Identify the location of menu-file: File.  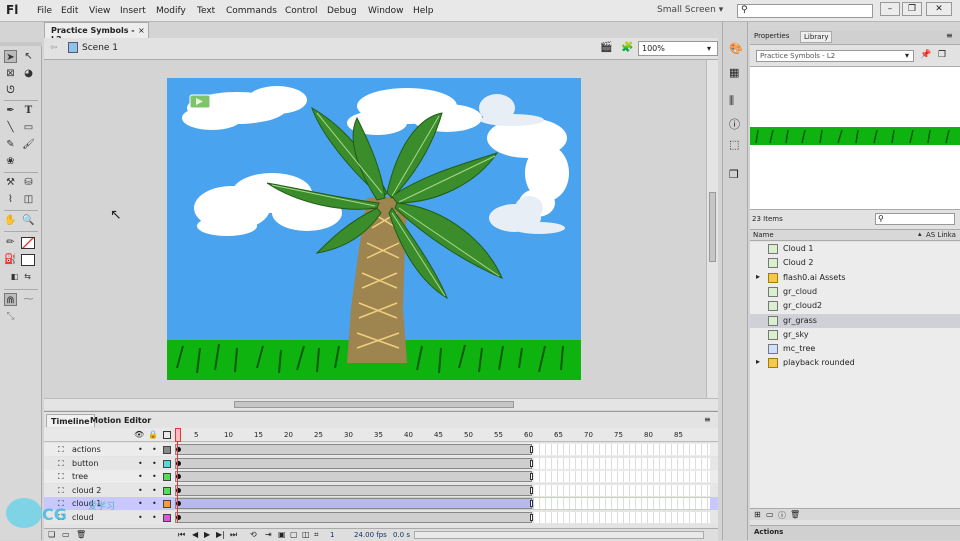
(44, 11).